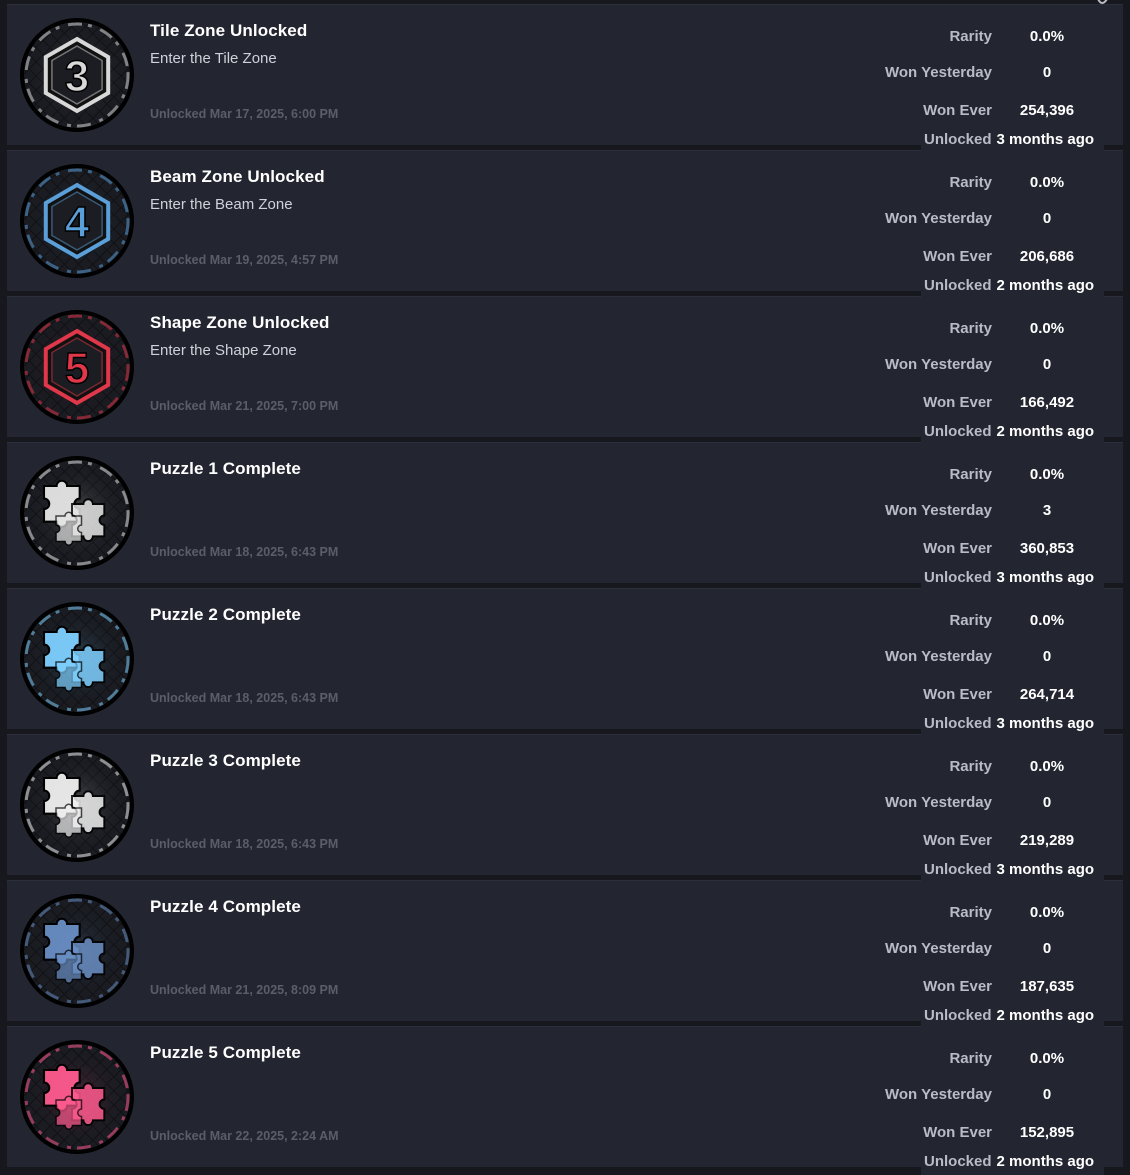 The width and height of the screenshot is (1130, 1175). What do you see at coordinates (213, 58) in the screenshot?
I see `achievement-description: Enter the Tile Zone` at bounding box center [213, 58].